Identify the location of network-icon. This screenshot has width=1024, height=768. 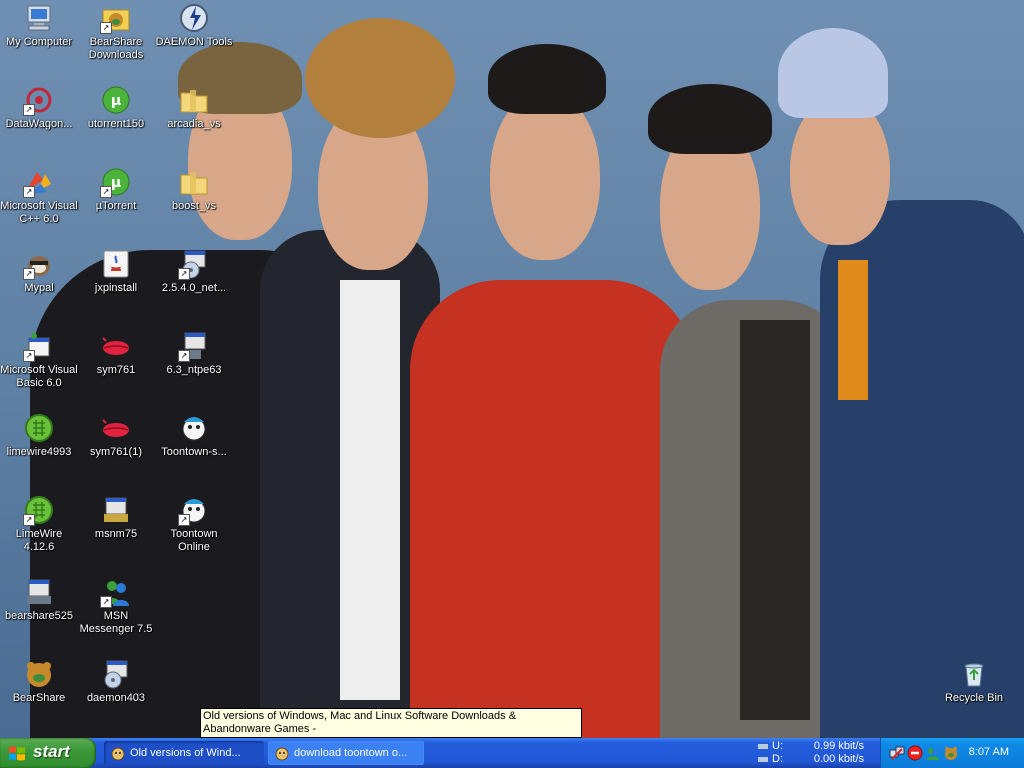
(897, 753).